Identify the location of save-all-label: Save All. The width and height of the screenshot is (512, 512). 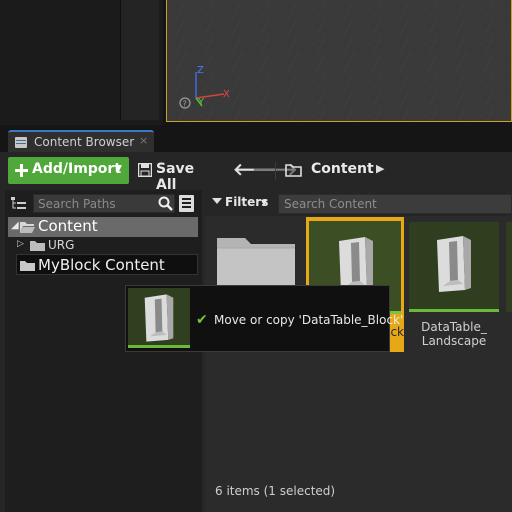
(175, 177).